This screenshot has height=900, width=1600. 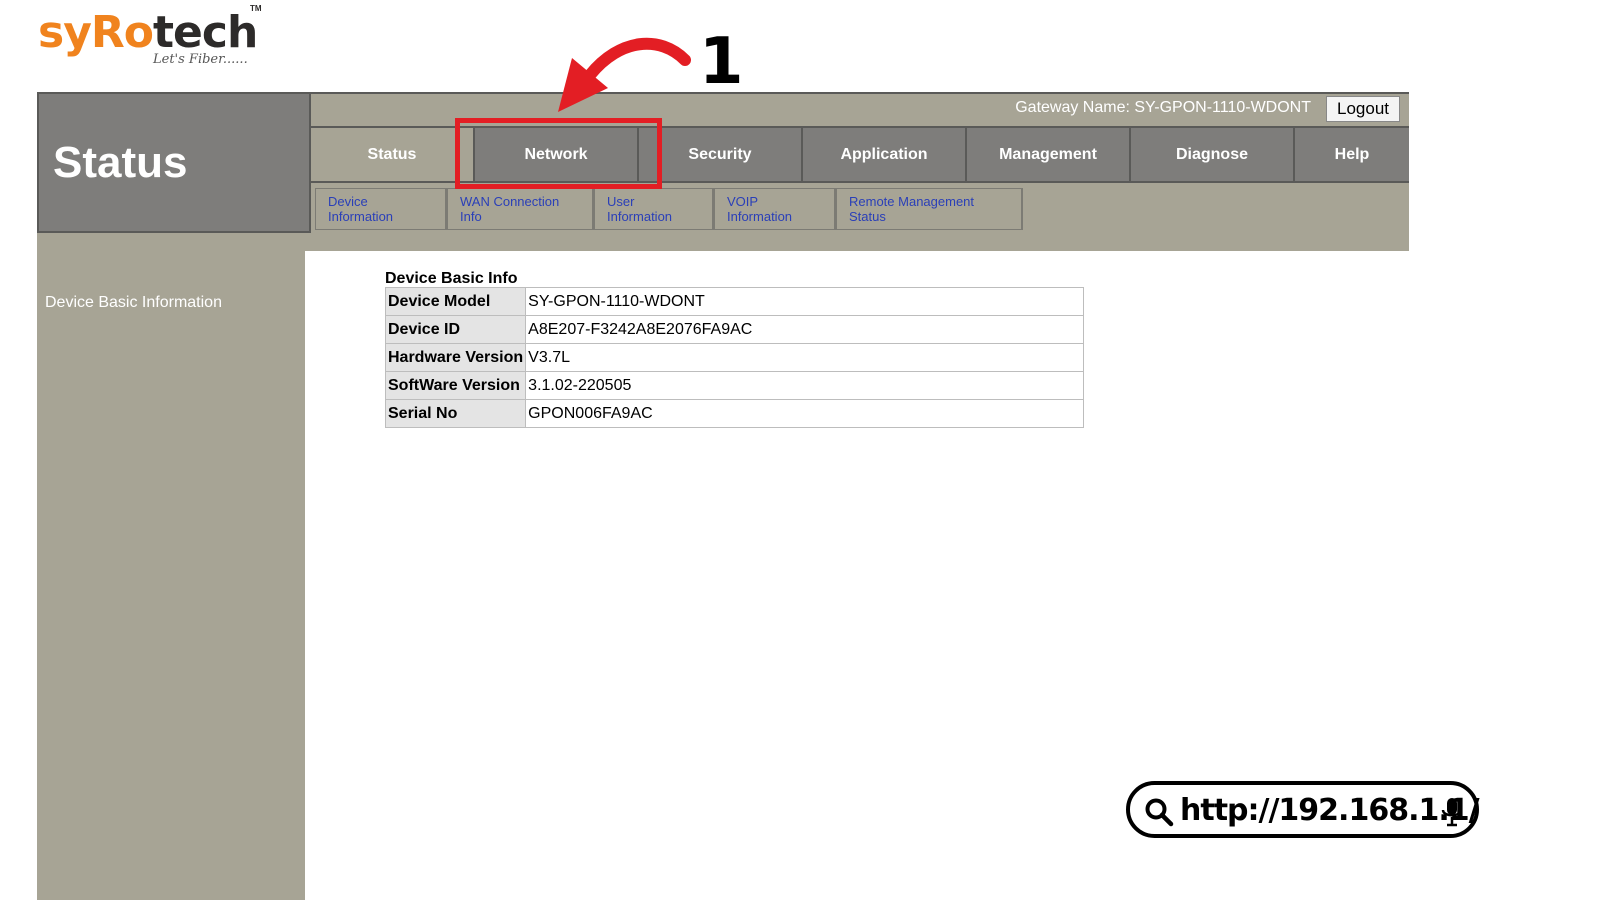 I want to click on table-row: SoftWare Version 3.1.02-220505, so click(x=734, y=385).